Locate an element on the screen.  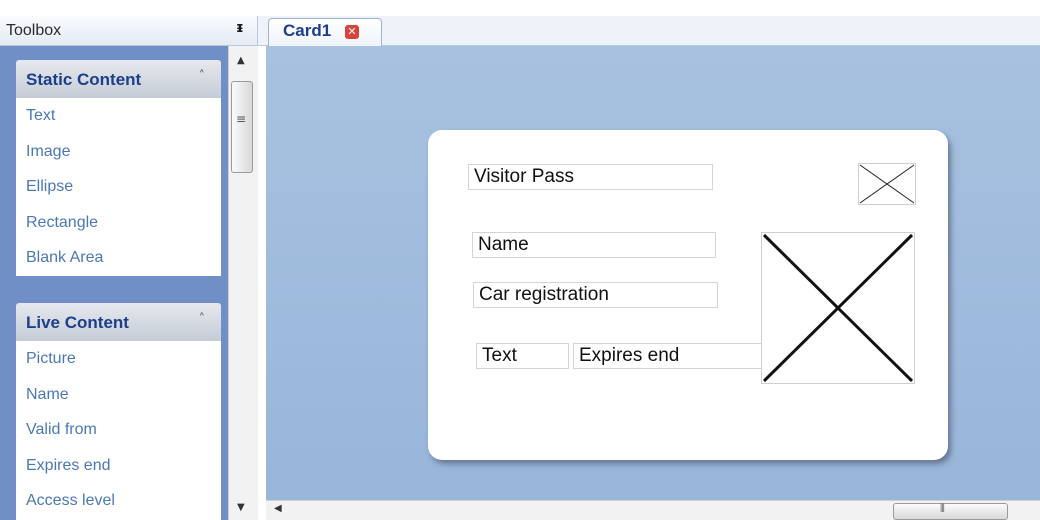
card-field-text: Text is located at coordinates (522, 356).